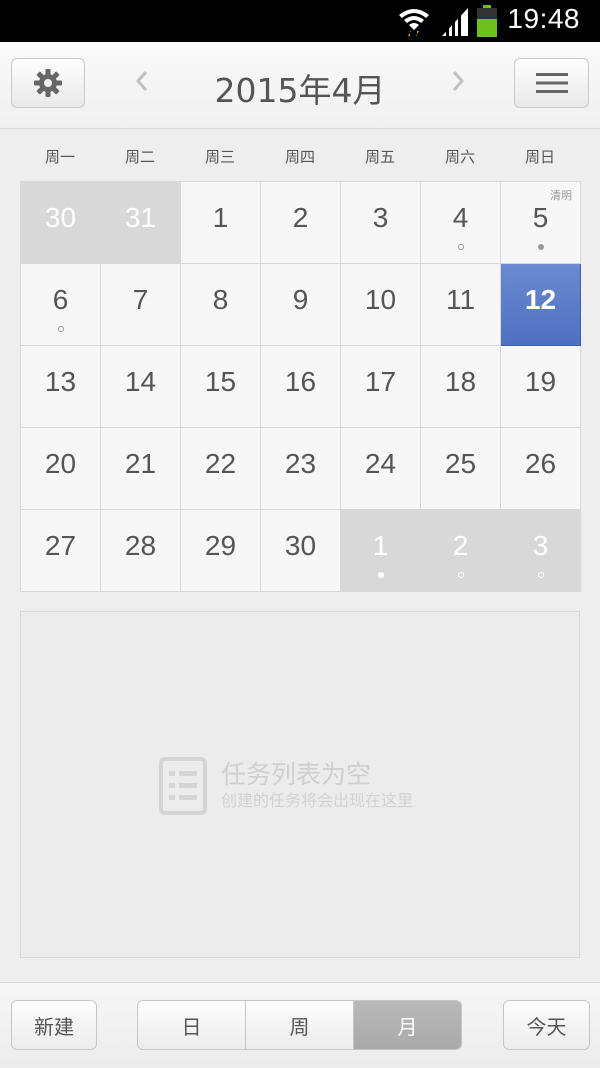 This screenshot has width=600, height=1068. What do you see at coordinates (539, 157) in the screenshot?
I see `weekday-label: 周日` at bounding box center [539, 157].